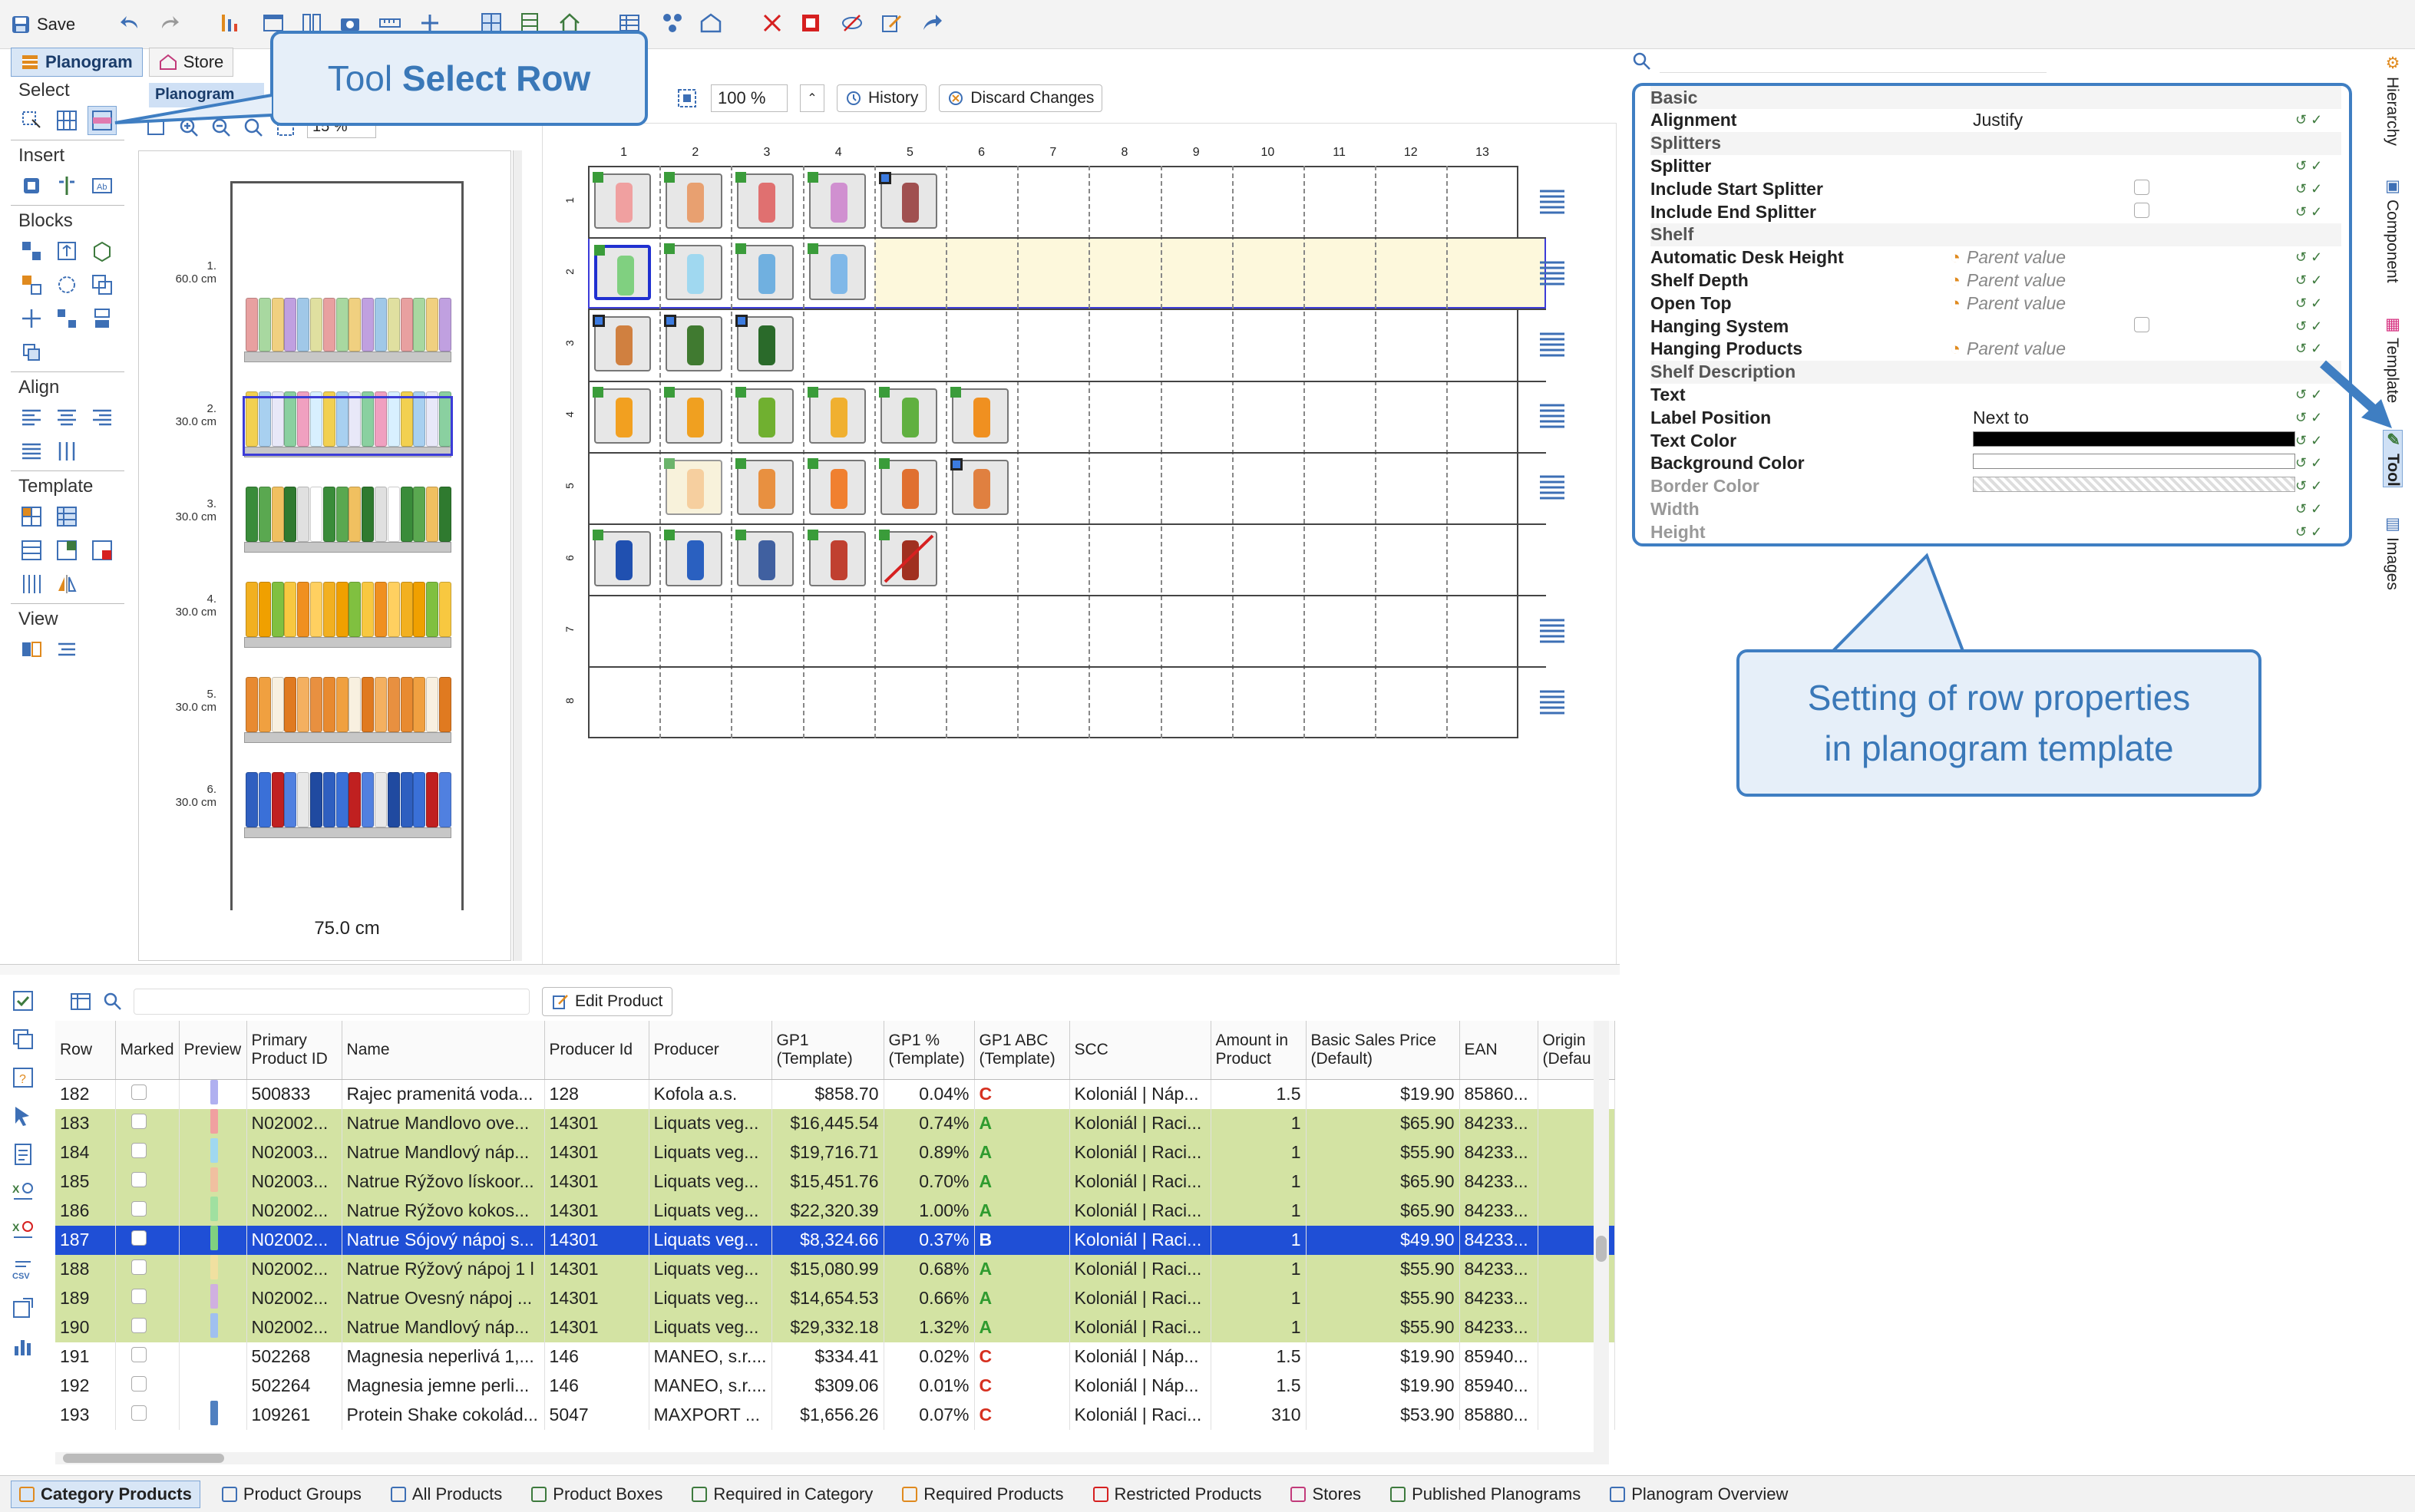 The height and width of the screenshot is (1512, 2415). What do you see at coordinates (1485, 1495) in the screenshot?
I see `bottom-tab: Published Planograms` at bounding box center [1485, 1495].